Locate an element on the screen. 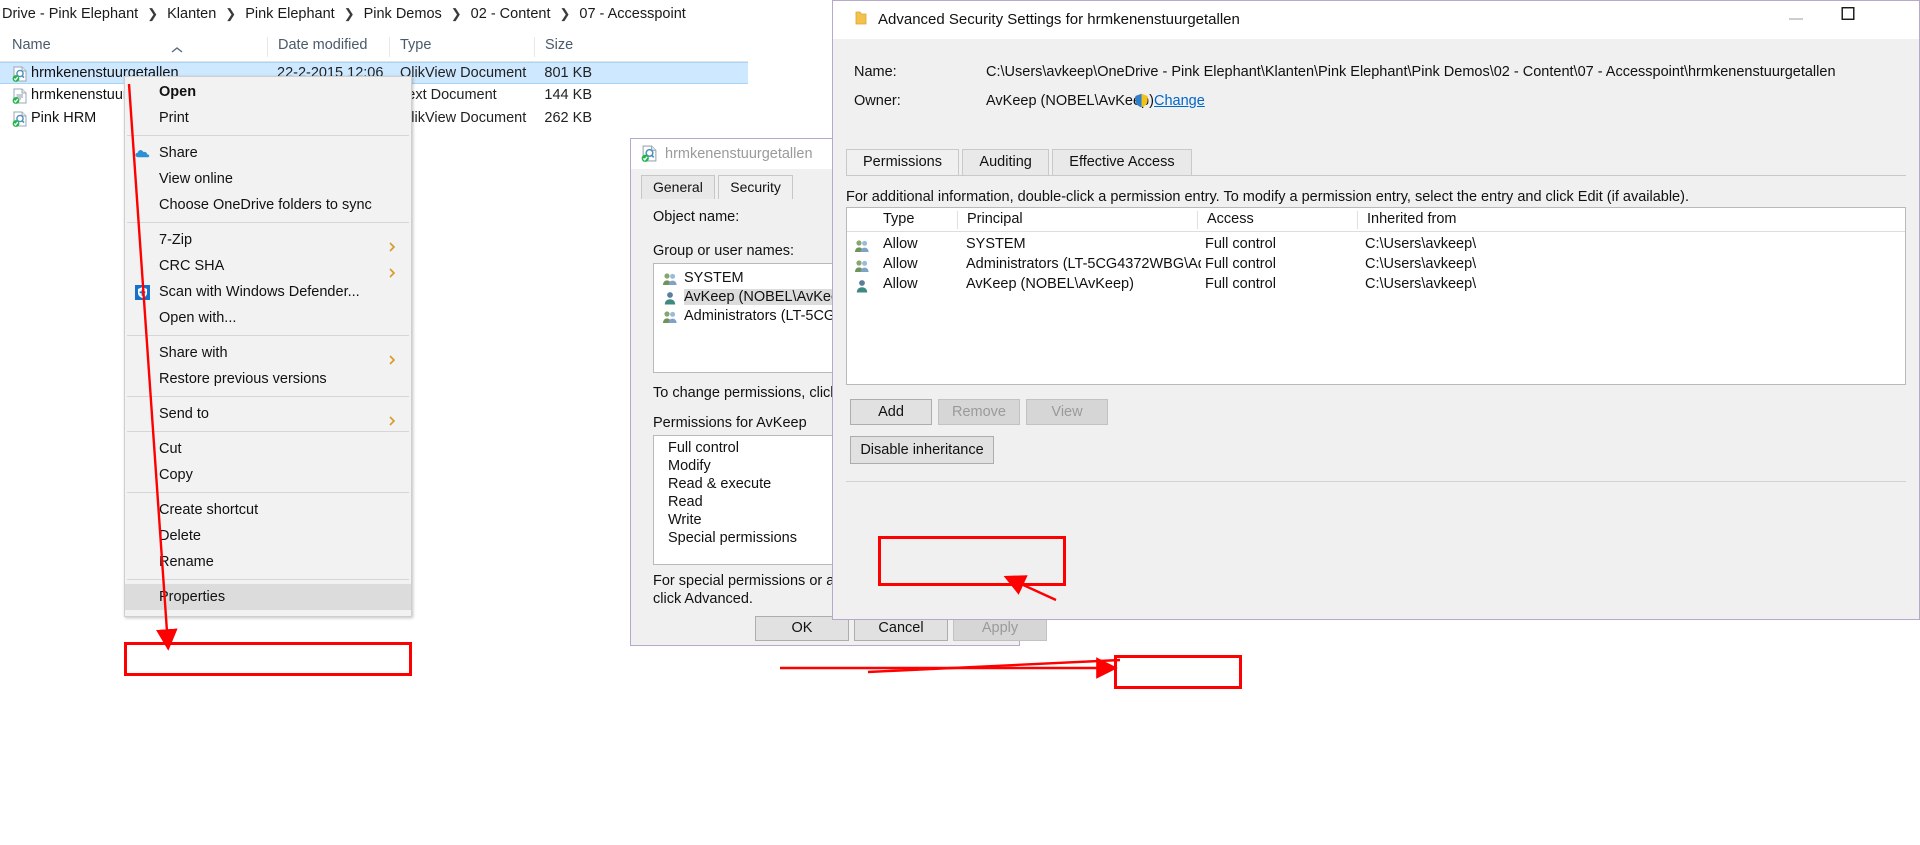  context-menu-item-7zip: 7-Zip is located at coordinates (268, 240).